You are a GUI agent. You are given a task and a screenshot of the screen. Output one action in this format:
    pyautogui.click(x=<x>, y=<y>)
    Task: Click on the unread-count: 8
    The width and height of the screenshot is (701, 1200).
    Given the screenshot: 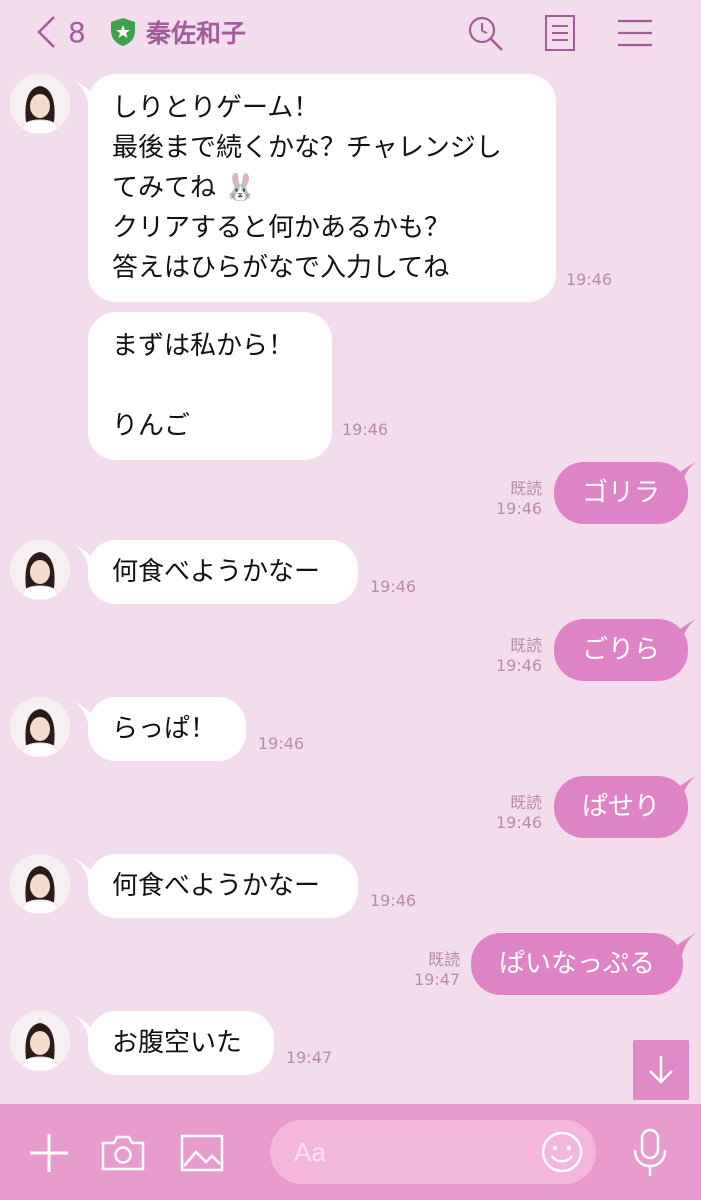 What is the action you would take?
    pyautogui.click(x=77, y=32)
    